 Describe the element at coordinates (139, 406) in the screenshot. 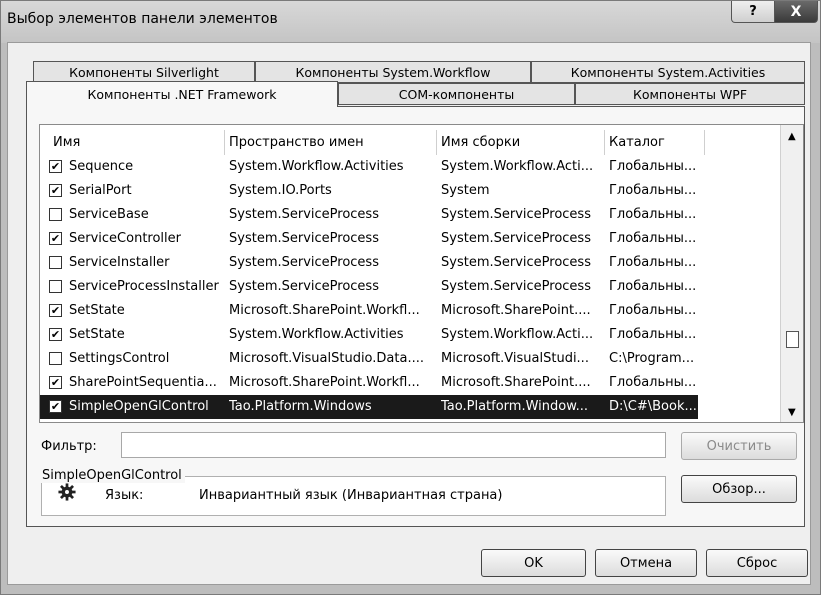

I see `cell-name: SimpleOpenGlControl` at that location.